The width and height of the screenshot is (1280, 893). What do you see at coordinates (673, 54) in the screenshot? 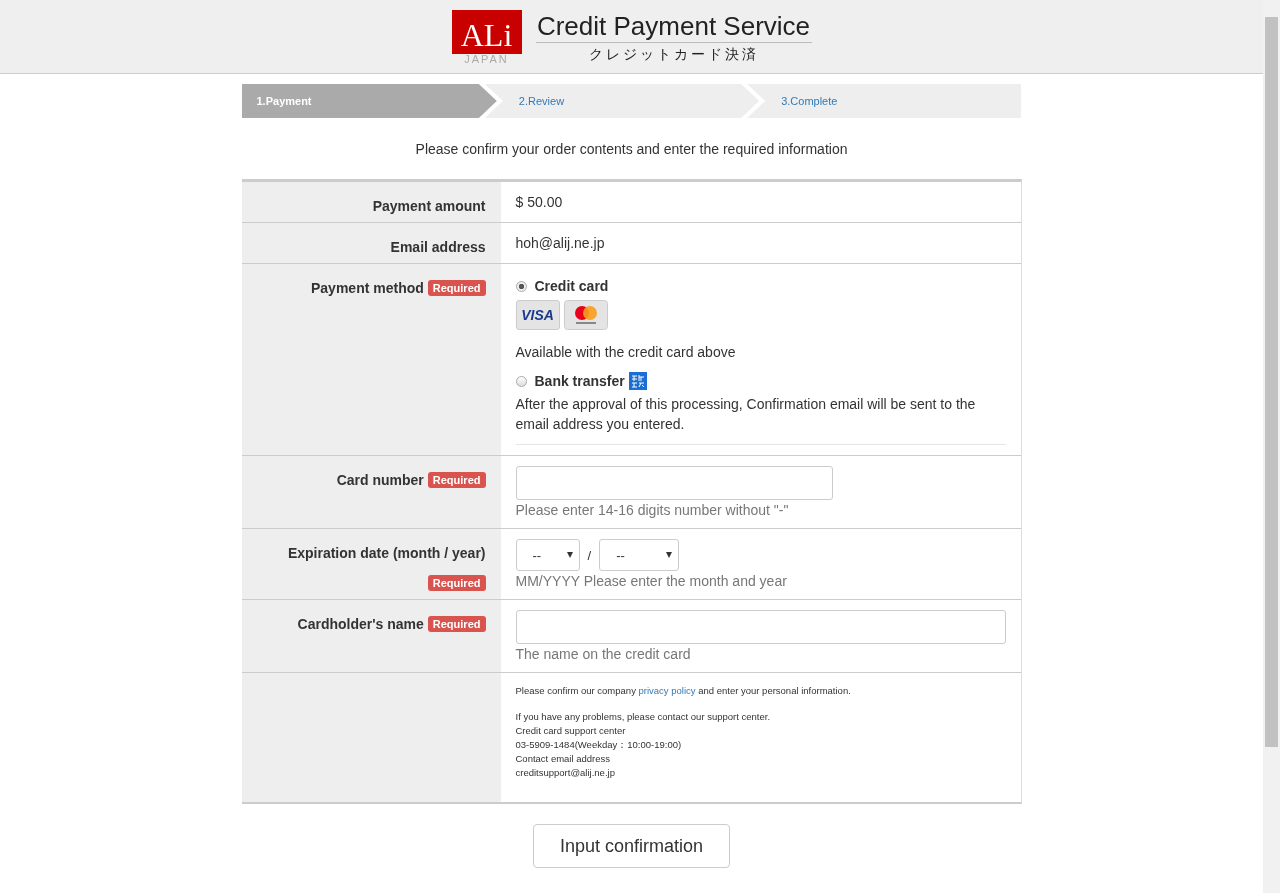
I see `site-subtitle: クレジットカード決済` at bounding box center [673, 54].